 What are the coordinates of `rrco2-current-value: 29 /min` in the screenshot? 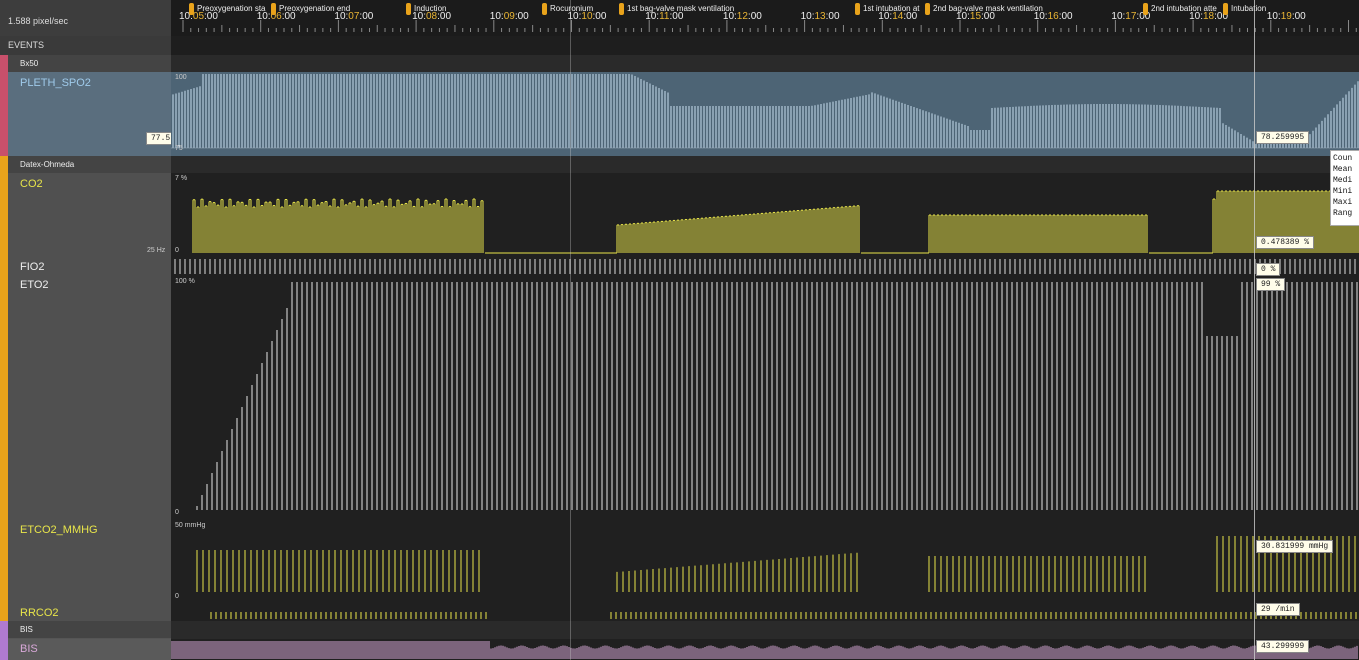 It's located at (1278, 609).